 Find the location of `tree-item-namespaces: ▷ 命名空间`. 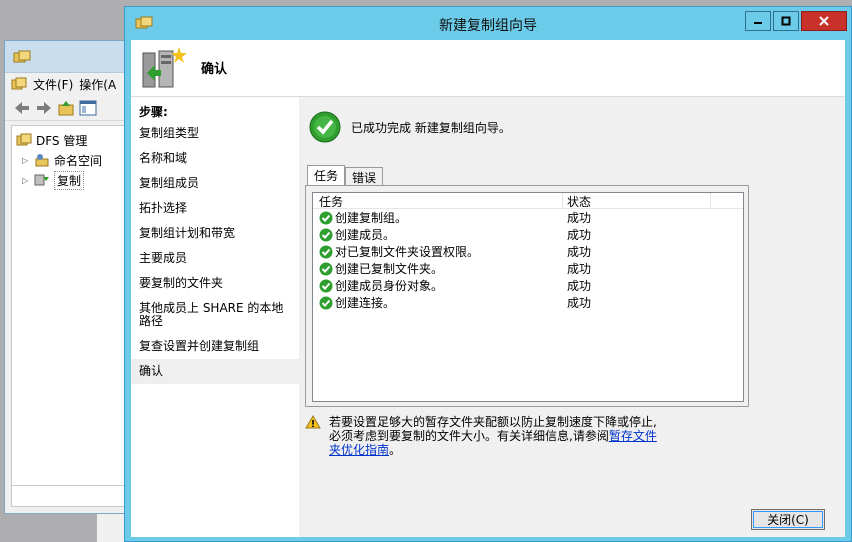

tree-item-namespaces: ▷ 命名空间 is located at coordinates (76, 160).